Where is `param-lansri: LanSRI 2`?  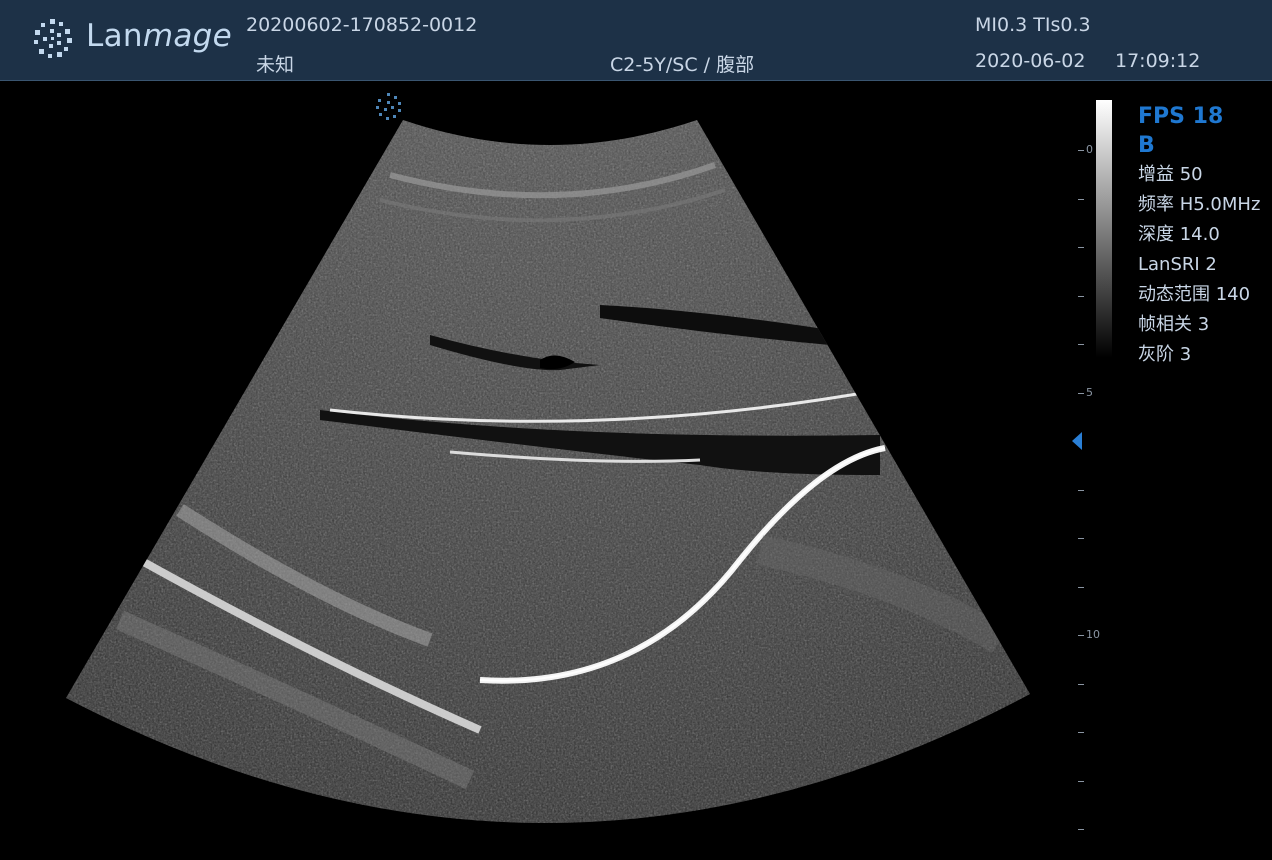
param-lansri: LanSRI 2 is located at coordinates (1177, 264).